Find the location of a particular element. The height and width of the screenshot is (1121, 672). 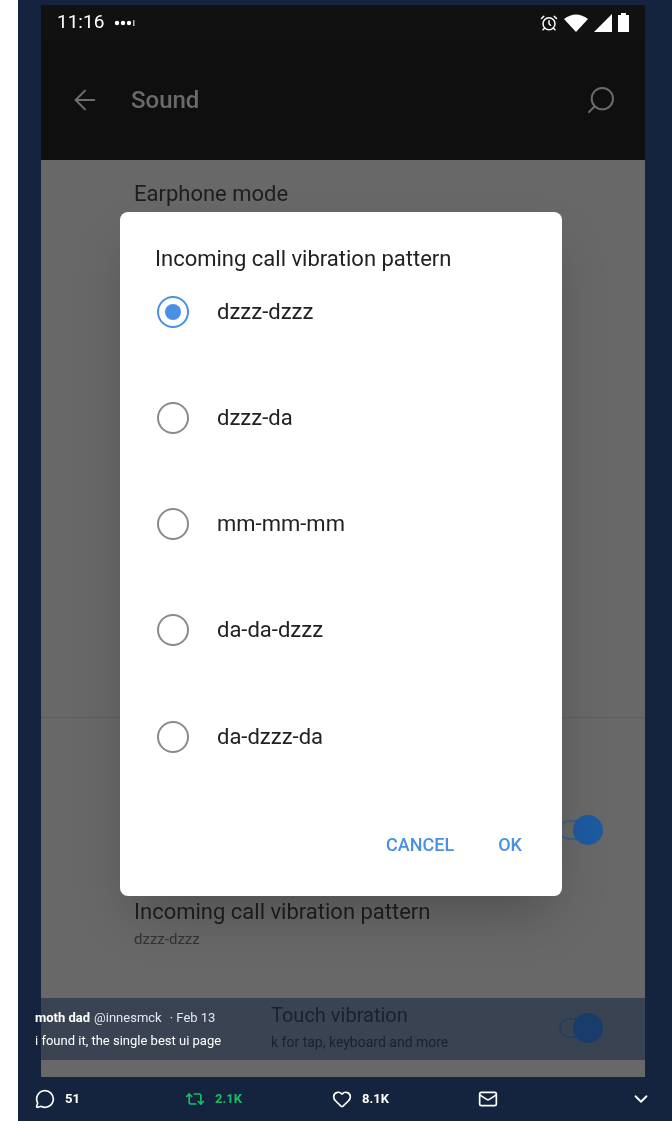

setting-title: Earphone mode is located at coordinates (212, 194).